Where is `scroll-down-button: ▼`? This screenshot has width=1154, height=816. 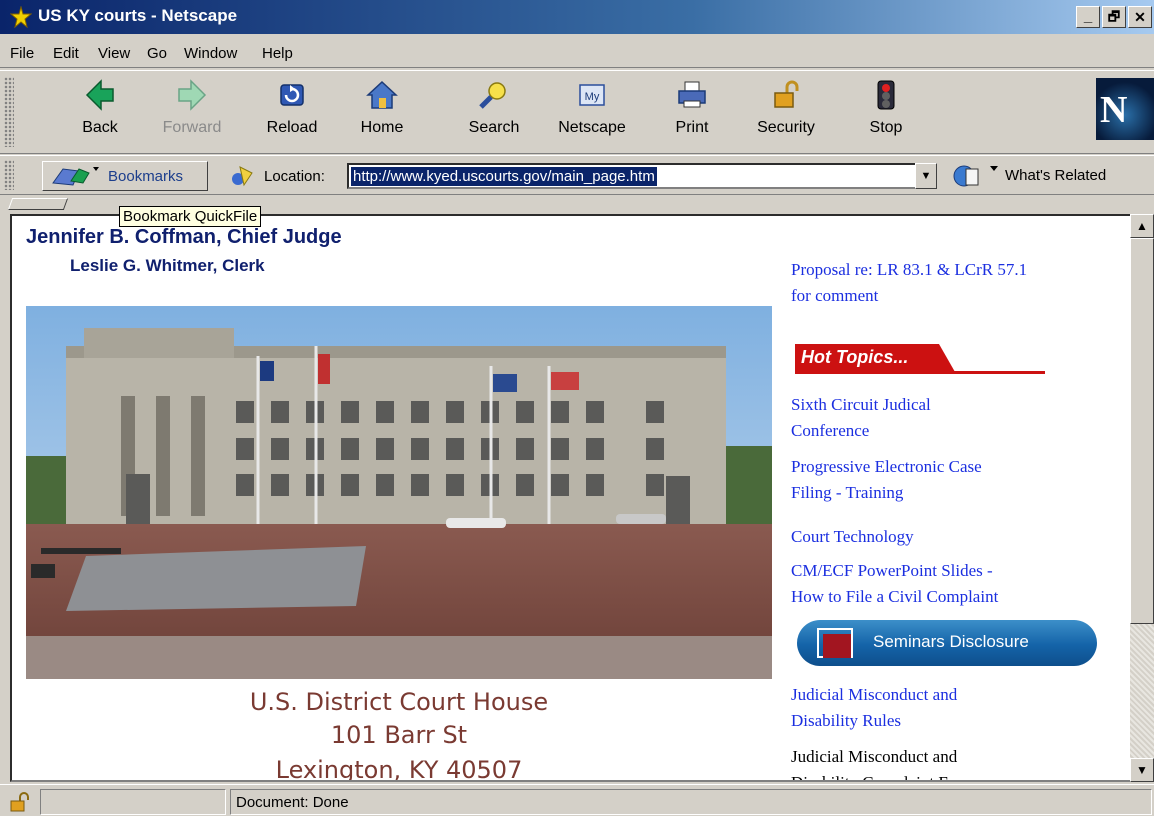
scroll-down-button: ▼ is located at coordinates (1142, 770).